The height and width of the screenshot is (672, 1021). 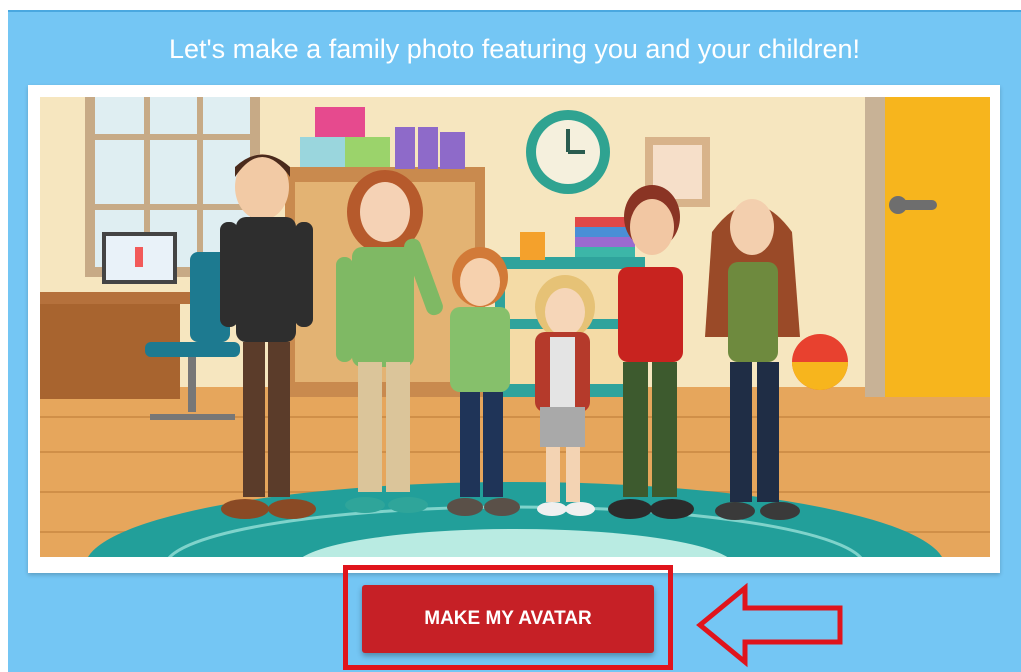 I want to click on left-arrow-icon, so click(x=769, y=625).